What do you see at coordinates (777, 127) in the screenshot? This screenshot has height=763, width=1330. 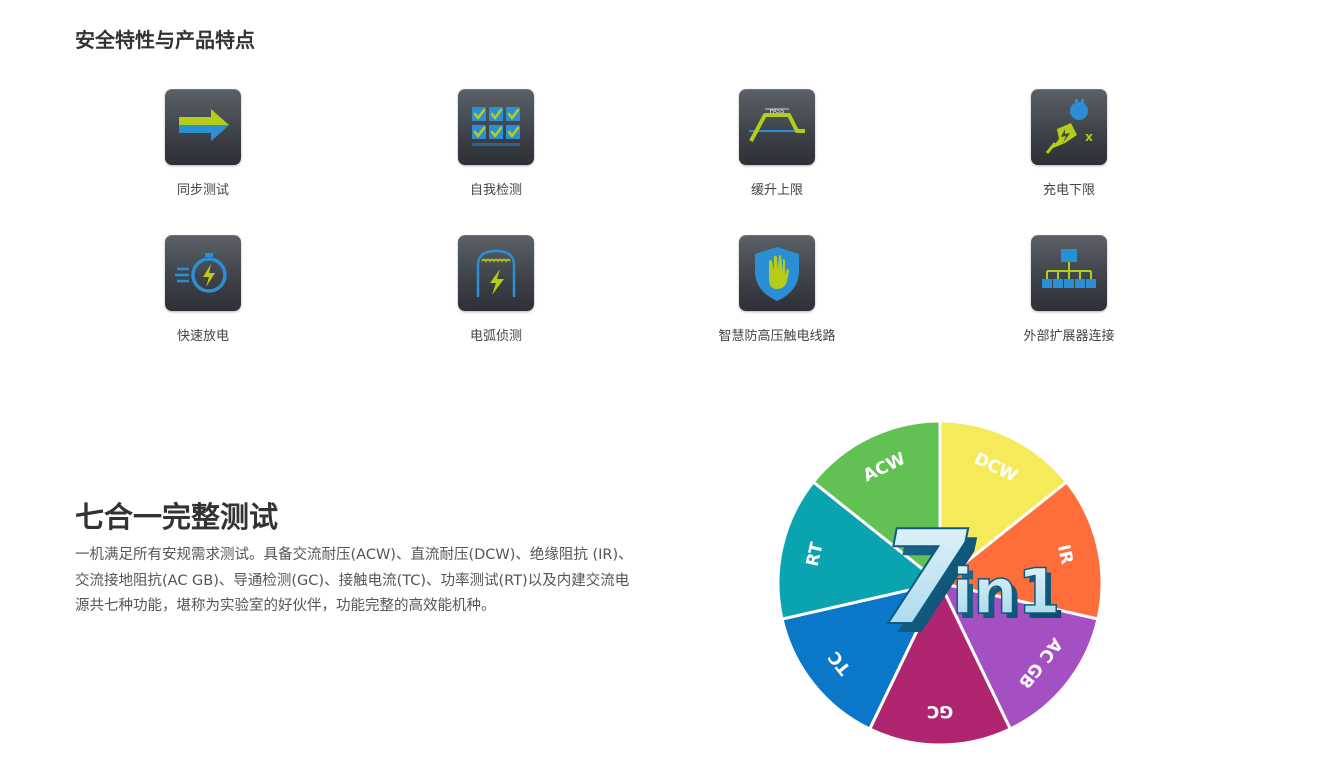 I see `ramp-pass-icon: PASS` at bounding box center [777, 127].